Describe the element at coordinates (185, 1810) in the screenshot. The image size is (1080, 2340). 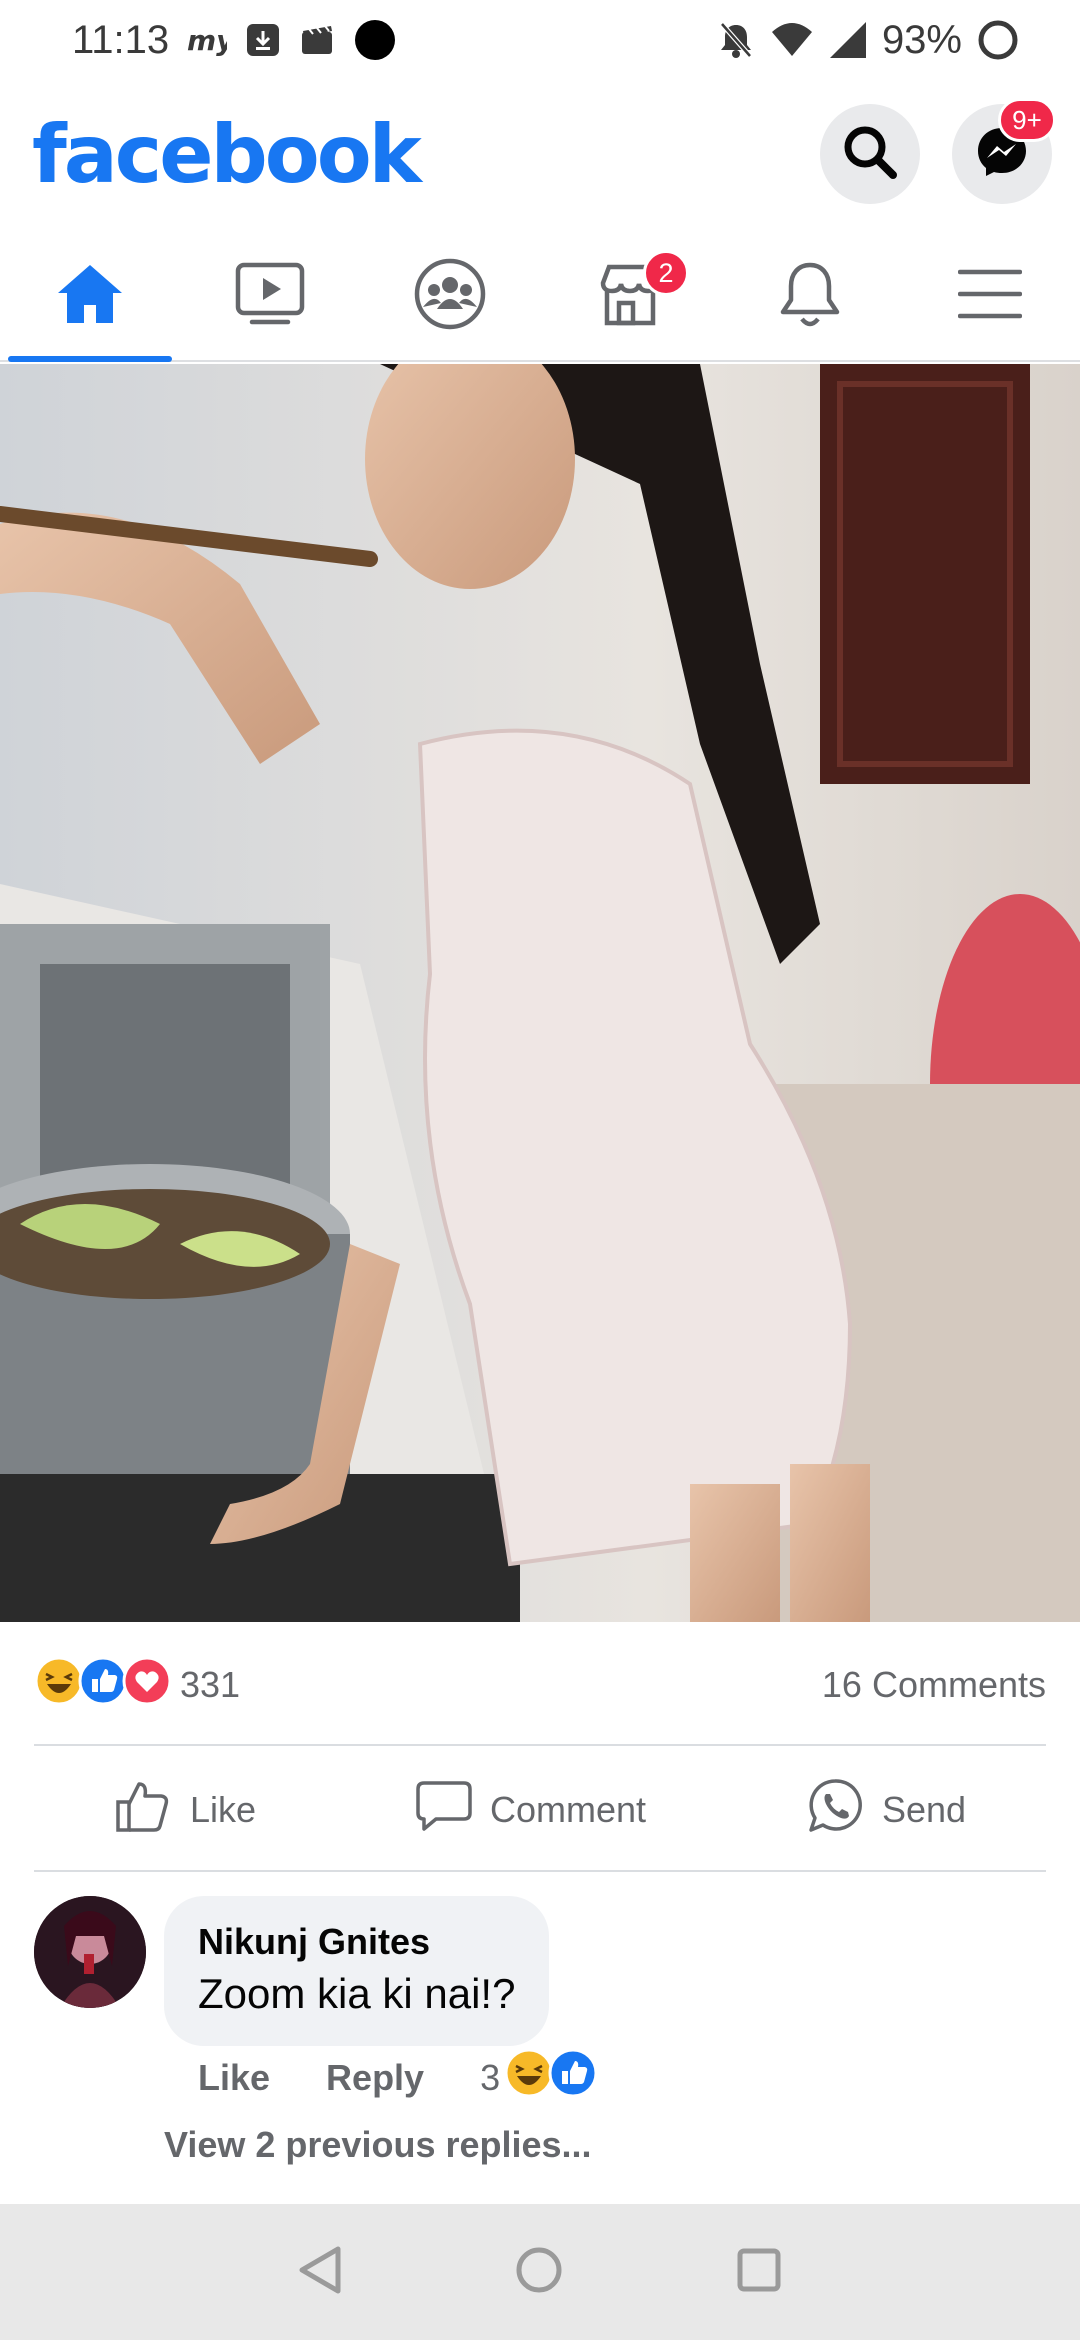
I see `like-button: Like` at that location.